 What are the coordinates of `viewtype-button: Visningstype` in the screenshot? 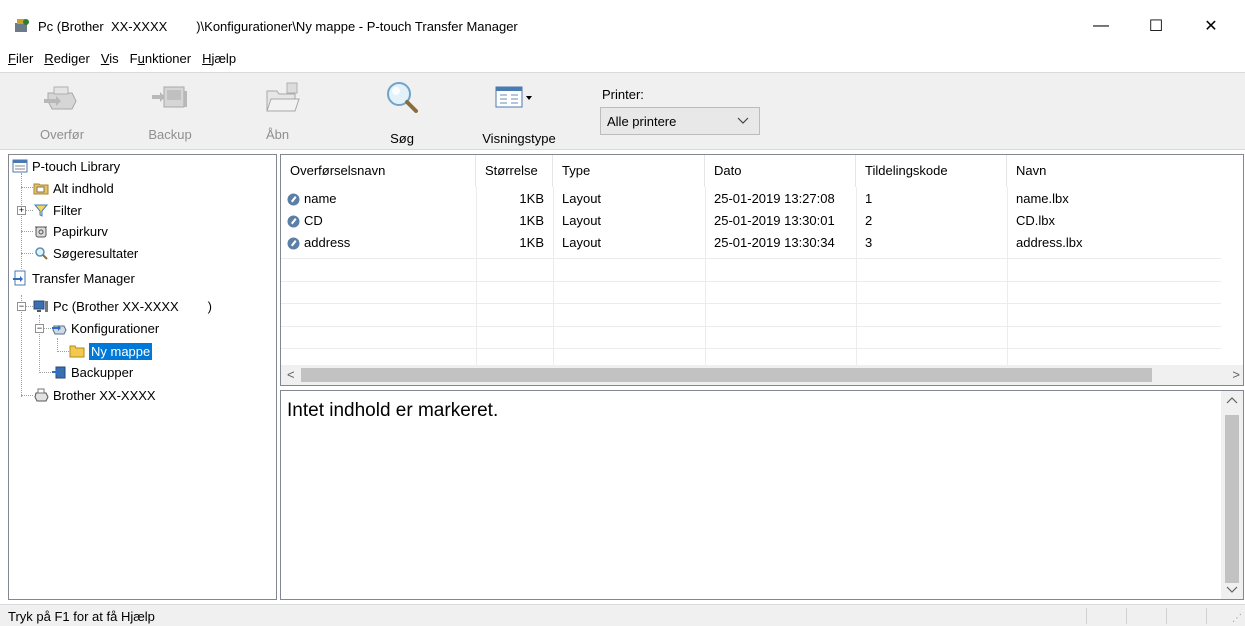 It's located at (519, 114).